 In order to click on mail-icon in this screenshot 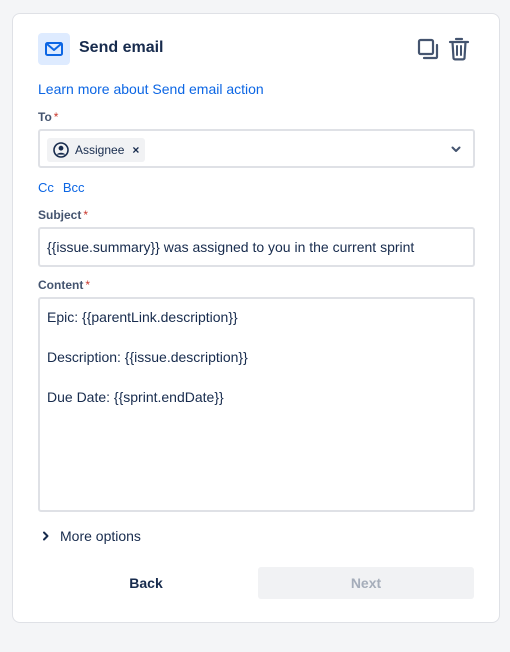, I will do `click(54, 49)`.